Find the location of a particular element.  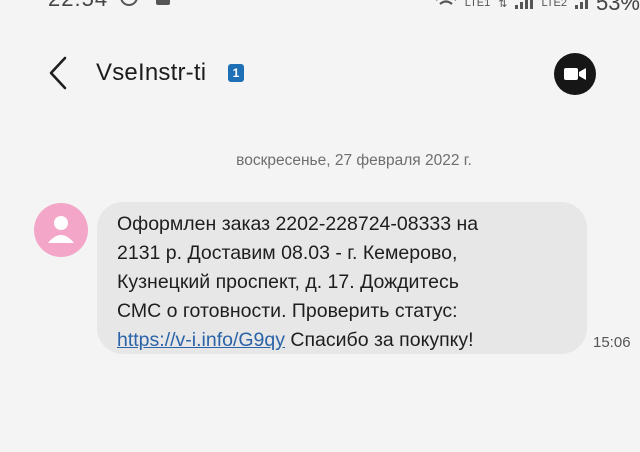

message-time: 15:06 is located at coordinates (612, 342).